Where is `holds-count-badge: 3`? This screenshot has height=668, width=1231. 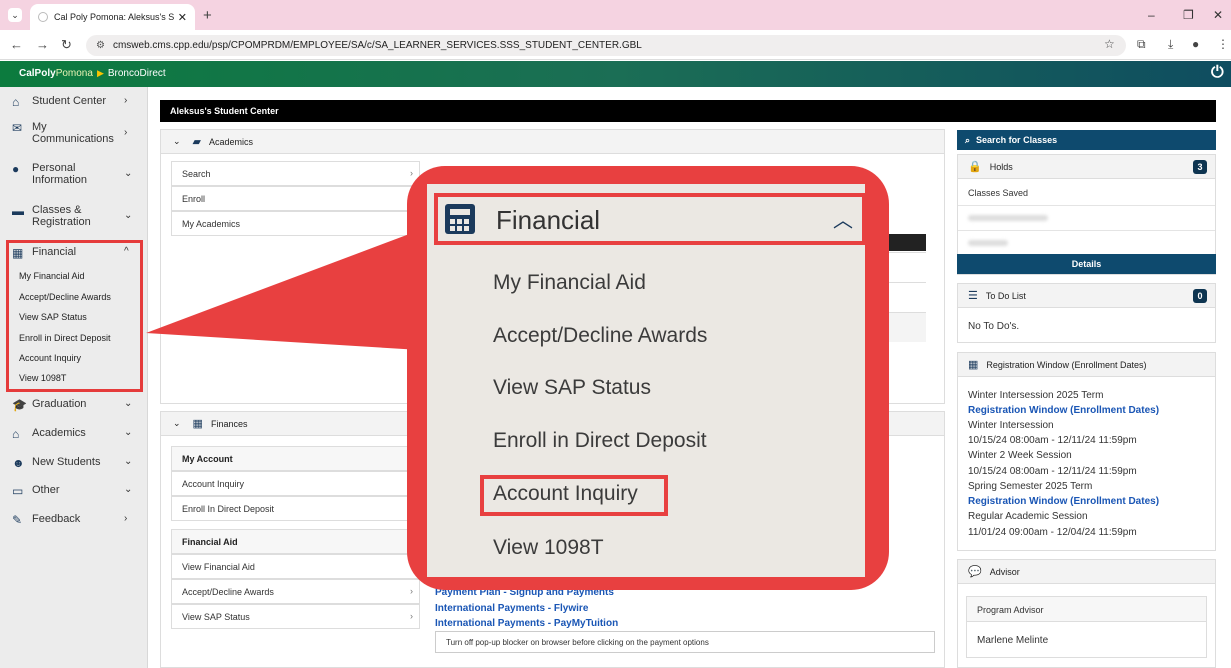 holds-count-badge: 3 is located at coordinates (1200, 167).